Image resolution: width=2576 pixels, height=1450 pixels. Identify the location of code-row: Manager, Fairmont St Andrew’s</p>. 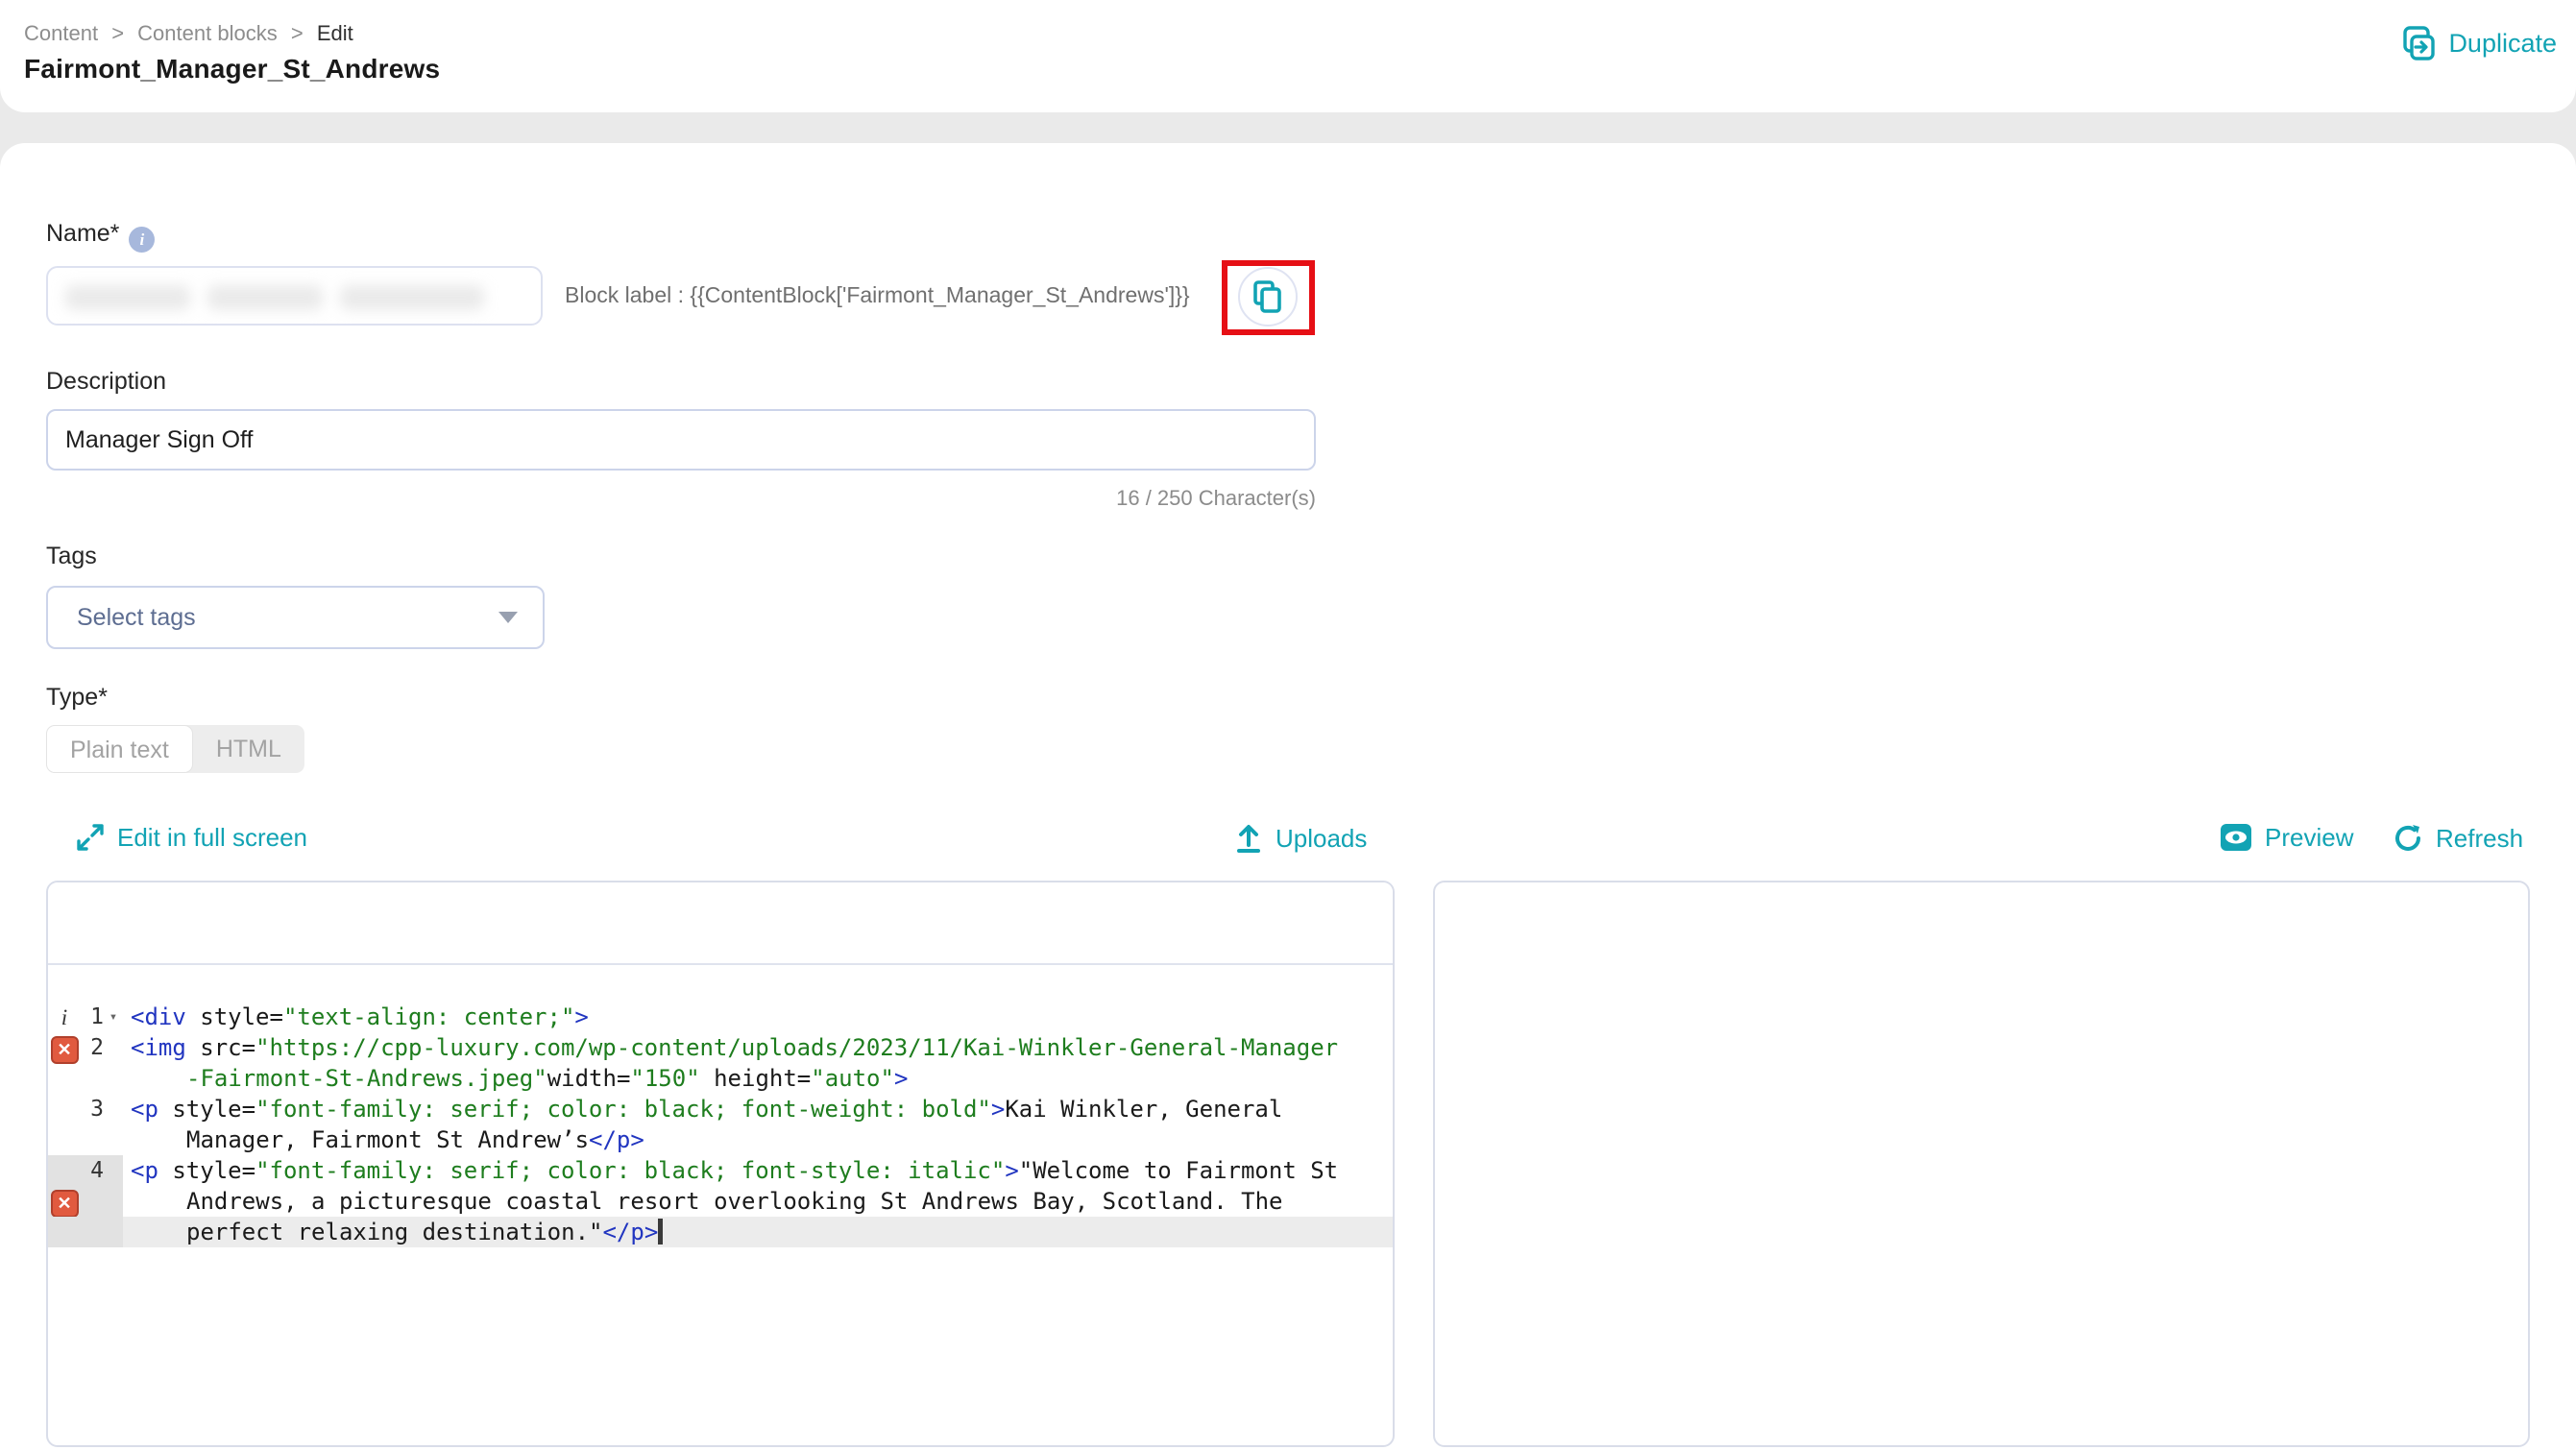
(721, 1139).